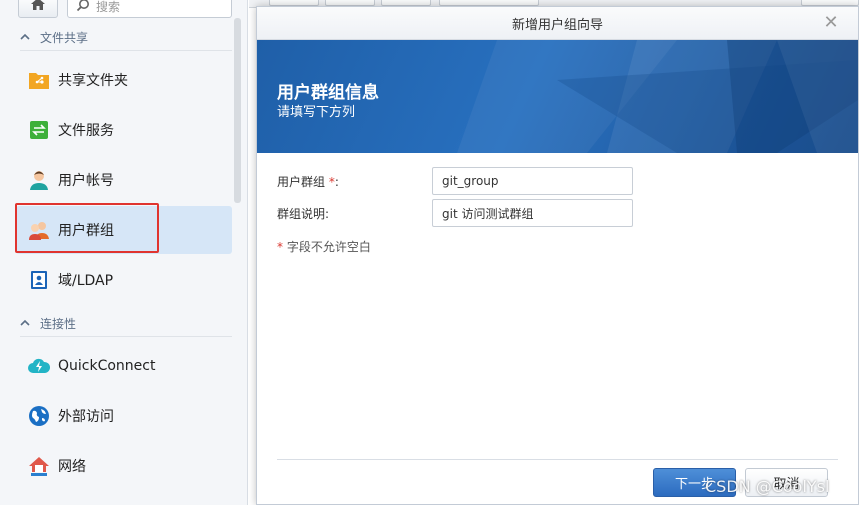 The height and width of the screenshot is (505, 859). What do you see at coordinates (124, 180) in the screenshot?
I see `sidebar-item-user: 用户帐号` at bounding box center [124, 180].